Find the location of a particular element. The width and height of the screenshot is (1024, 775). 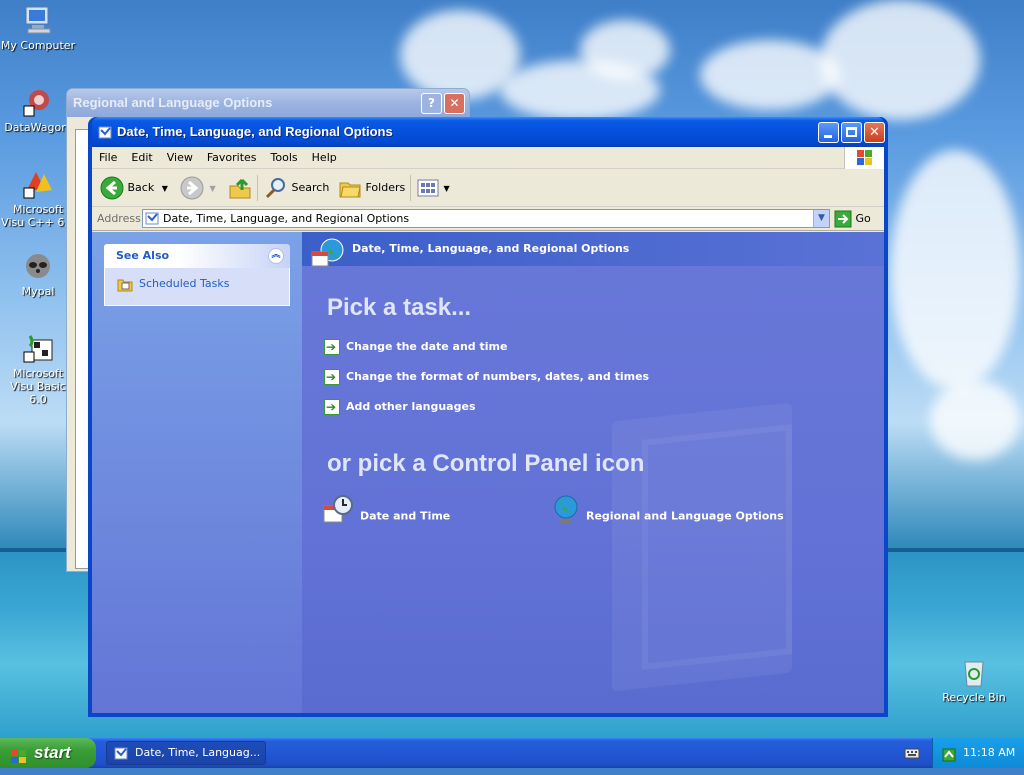

network-icon is located at coordinates (949, 760).